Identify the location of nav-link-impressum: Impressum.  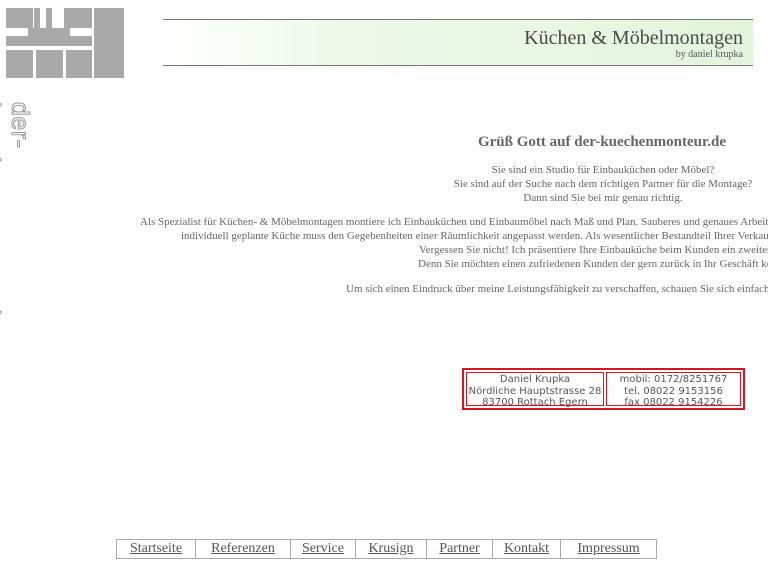
(609, 549).